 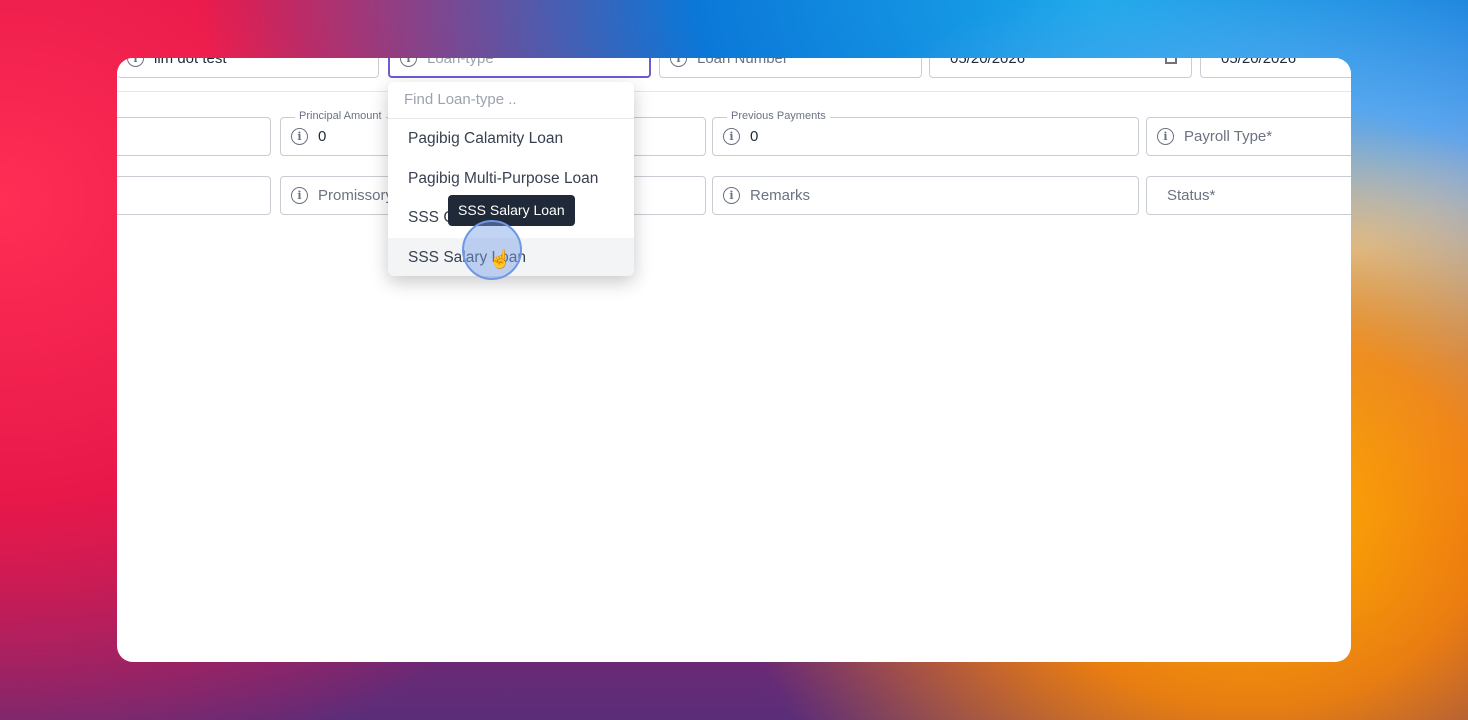 I want to click on previous-payments-value: 0, so click(x=754, y=136).